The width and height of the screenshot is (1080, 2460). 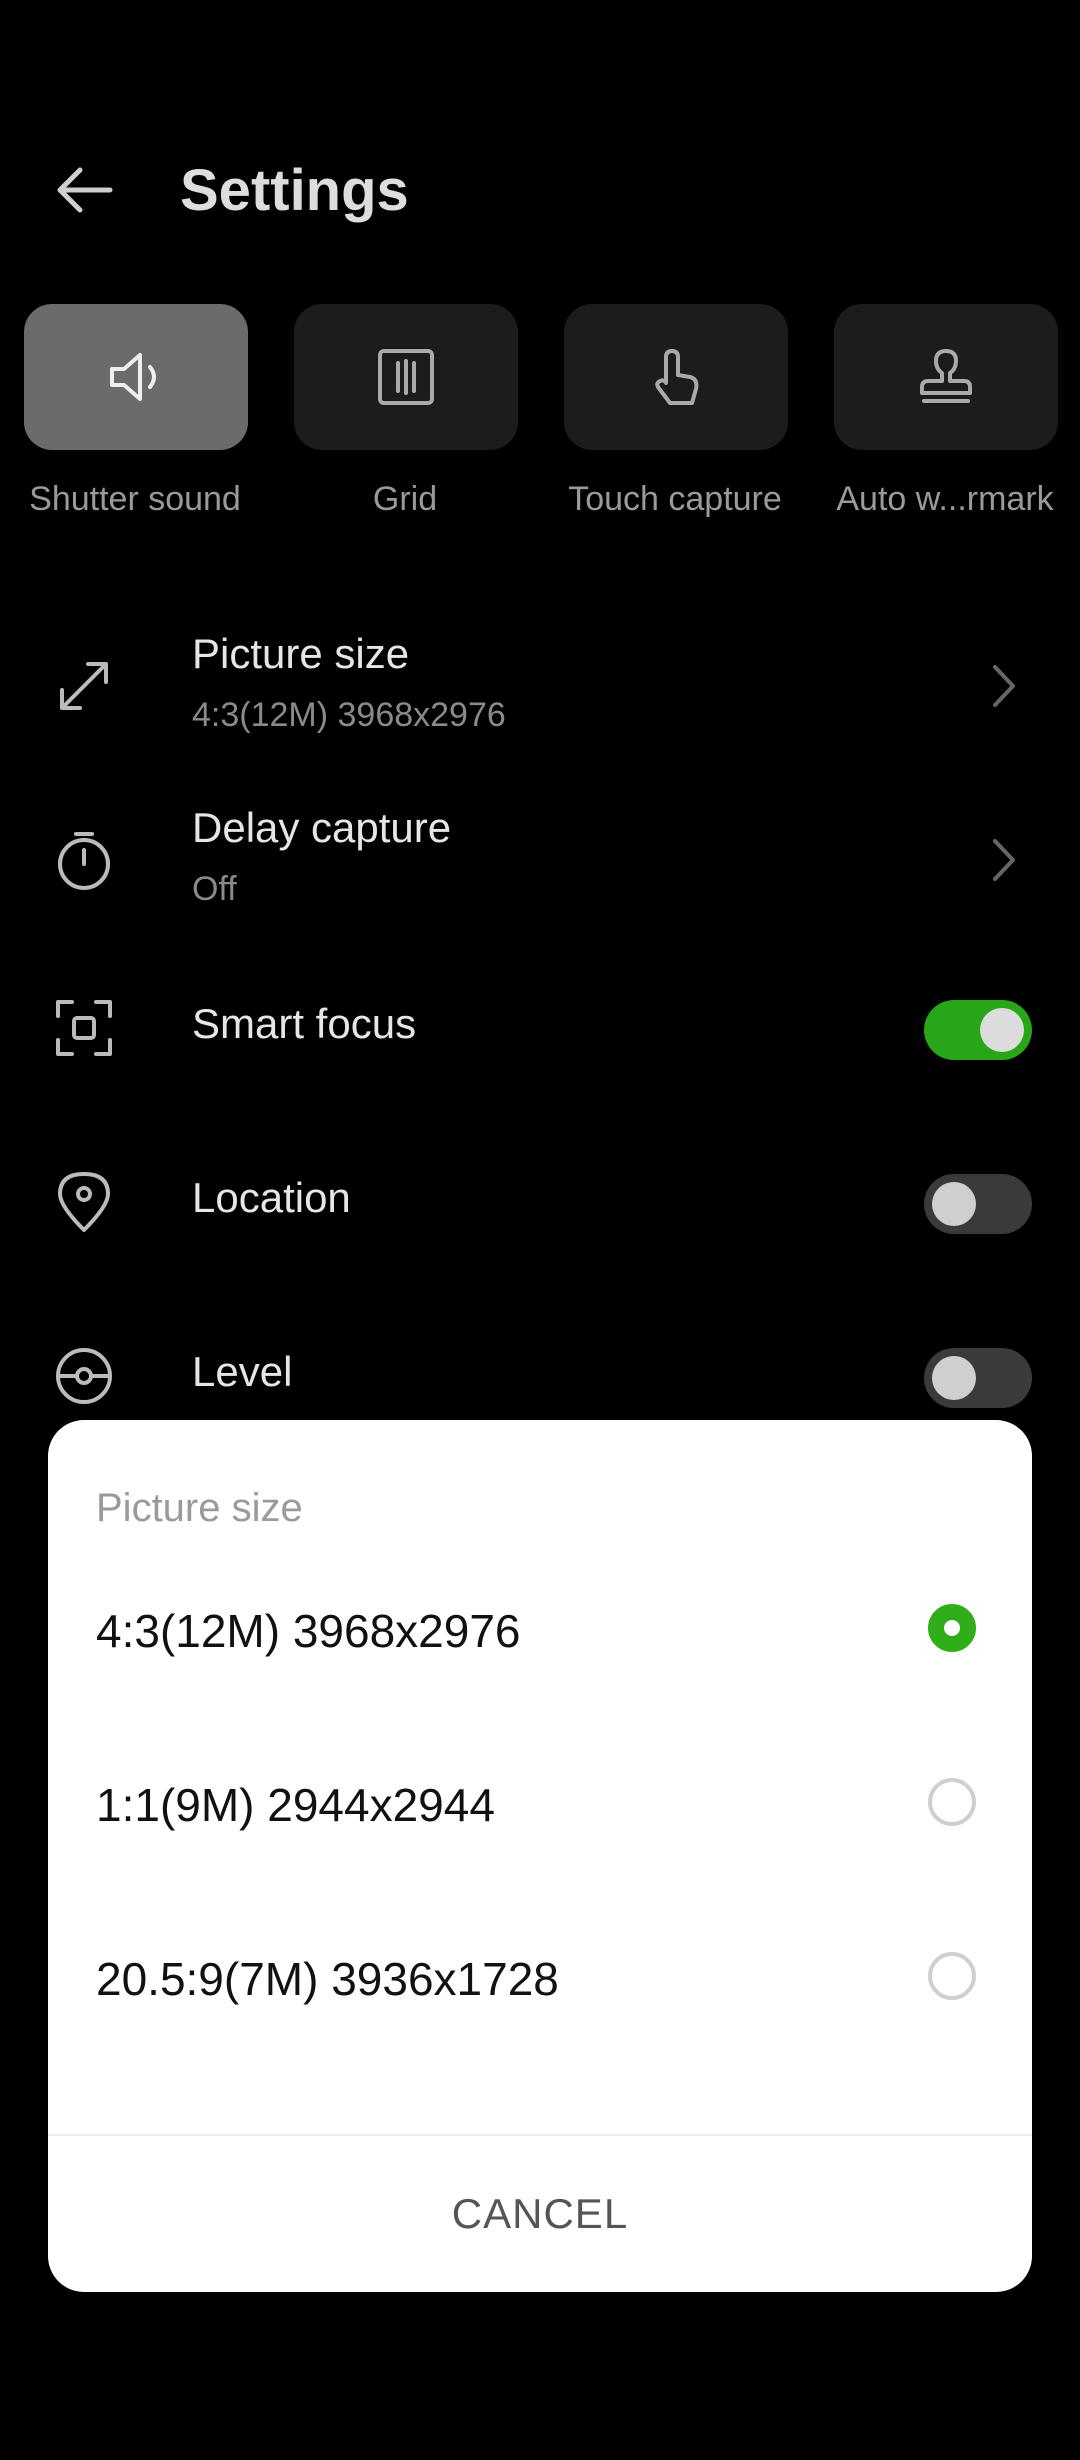 What do you see at coordinates (84, 686) in the screenshot?
I see `resize-icon` at bounding box center [84, 686].